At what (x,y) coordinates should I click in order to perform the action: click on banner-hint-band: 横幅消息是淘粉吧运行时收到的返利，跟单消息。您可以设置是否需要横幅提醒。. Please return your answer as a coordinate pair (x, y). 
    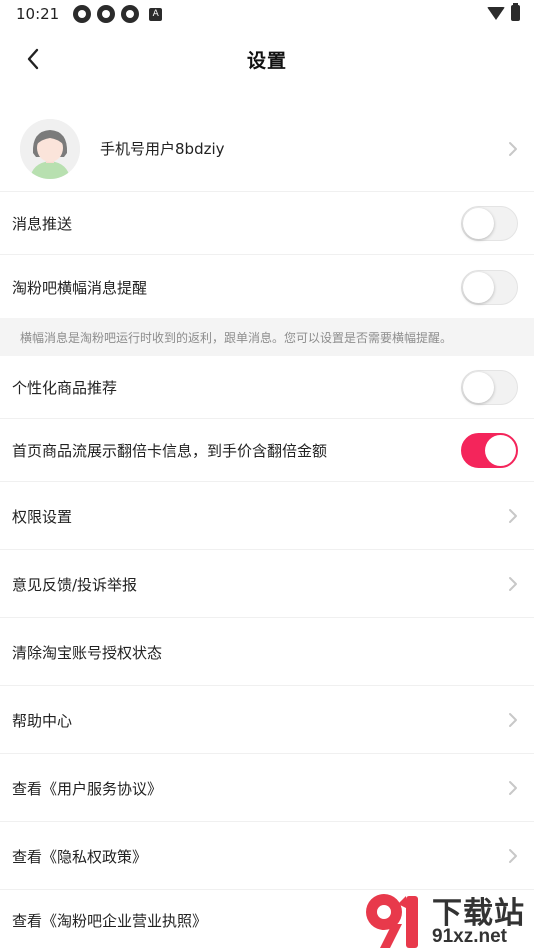
    Looking at the image, I should click on (267, 337).